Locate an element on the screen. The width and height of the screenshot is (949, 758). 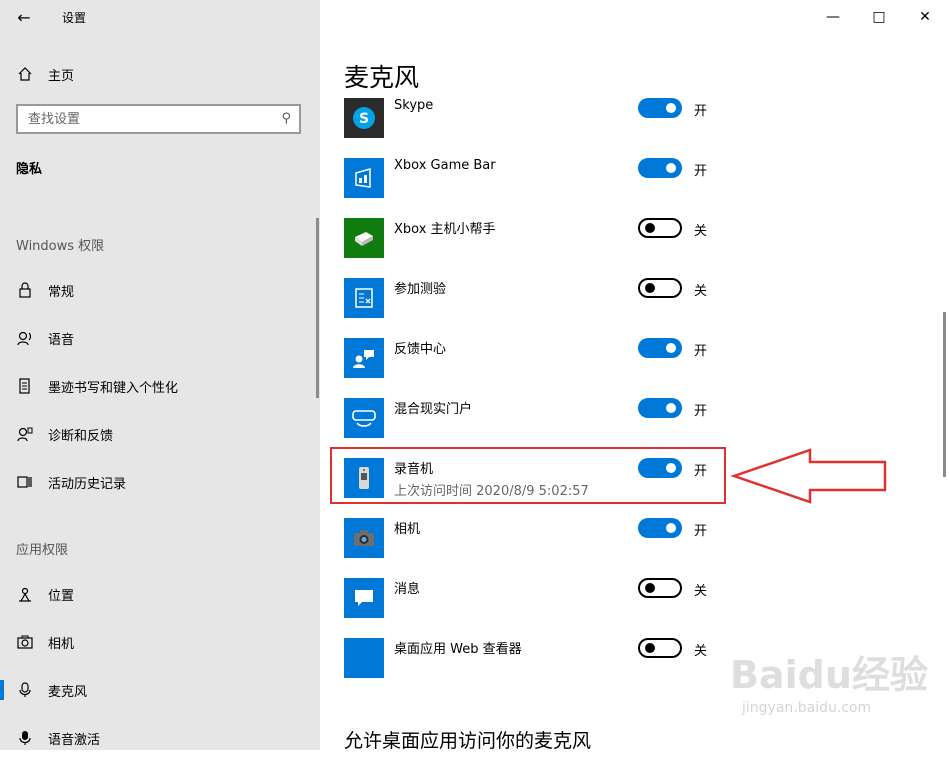
xbox-game-bar-icon is located at coordinates (364, 178).